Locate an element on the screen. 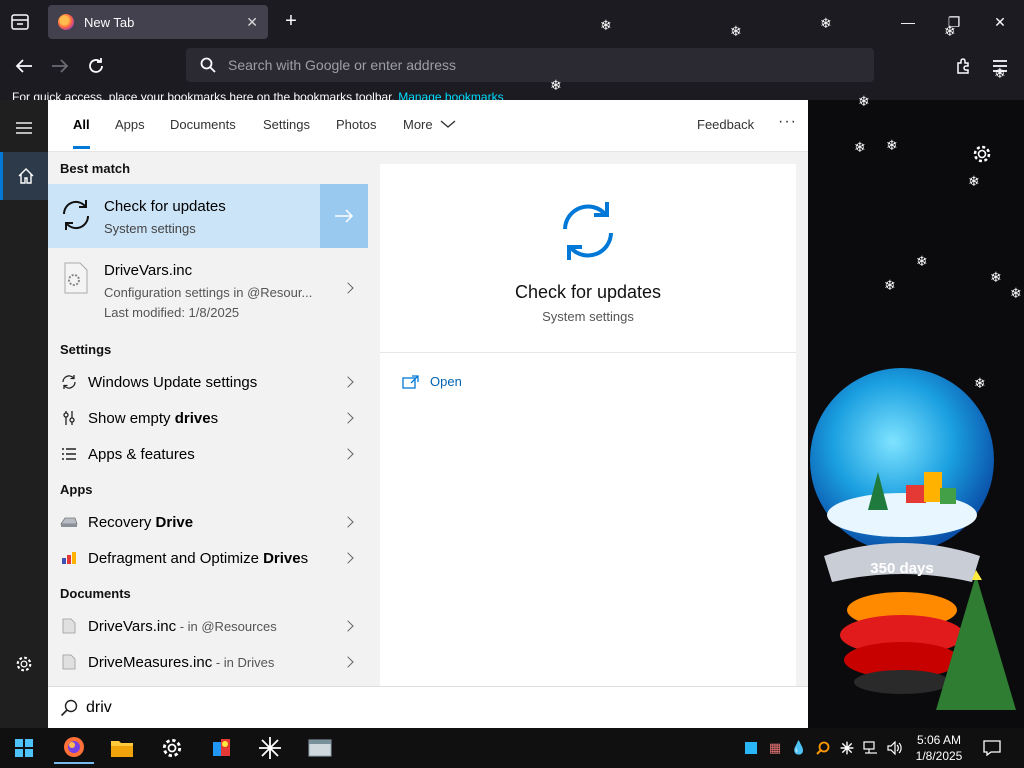 The image size is (1024, 768). tray-rainmeter-icon is located at coordinates (847, 748).